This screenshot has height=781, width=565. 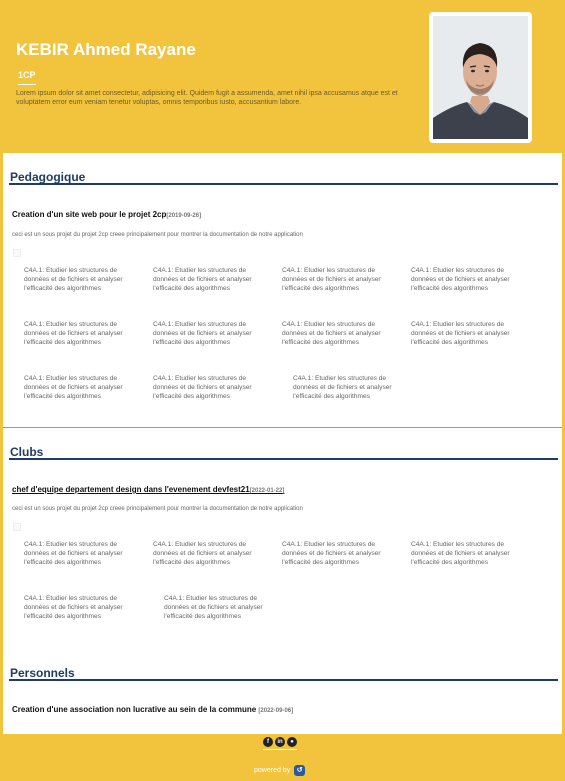 What do you see at coordinates (282, 427) in the screenshot?
I see `section-divider` at bounding box center [282, 427].